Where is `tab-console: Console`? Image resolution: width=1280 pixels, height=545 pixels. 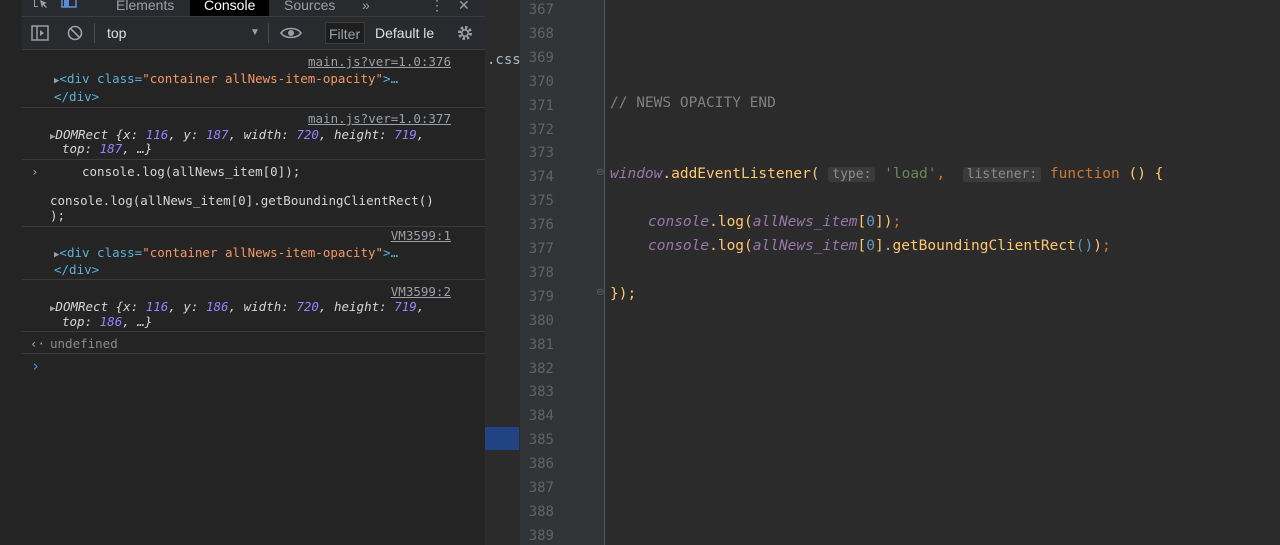
tab-console: Console is located at coordinates (230, 8).